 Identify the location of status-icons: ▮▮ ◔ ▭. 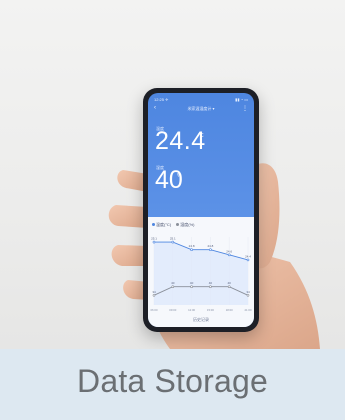
(241, 99).